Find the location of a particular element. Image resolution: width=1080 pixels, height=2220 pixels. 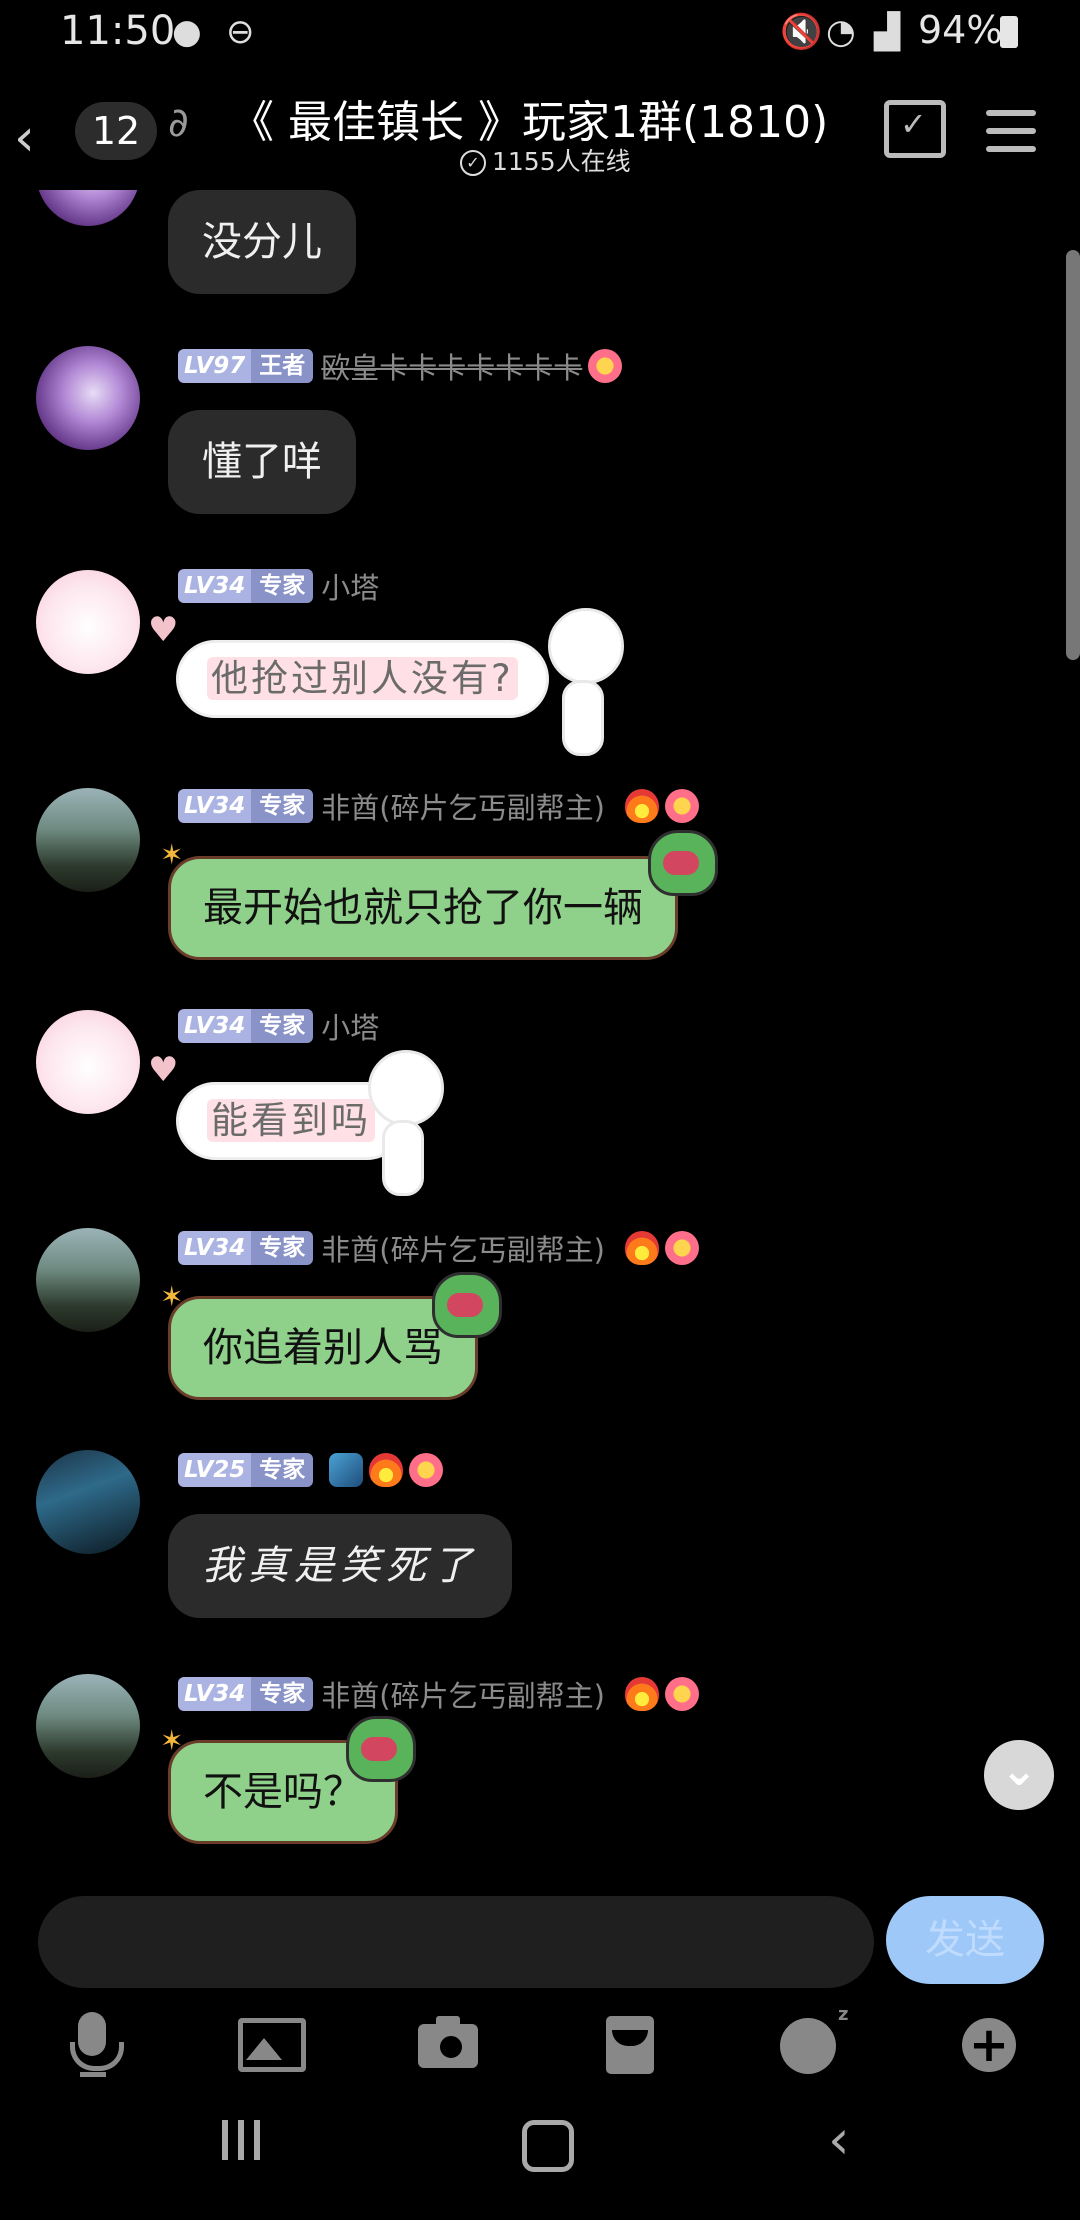

image-icon is located at coordinates (273, 2042).